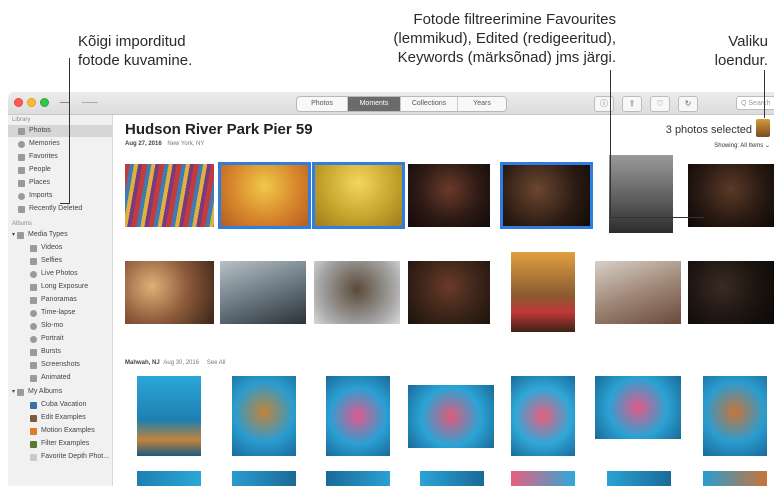  Describe the element at coordinates (58, 405) in the screenshot. I see `sidebar-item-cuba-vacation: Cuba Vacation` at that location.